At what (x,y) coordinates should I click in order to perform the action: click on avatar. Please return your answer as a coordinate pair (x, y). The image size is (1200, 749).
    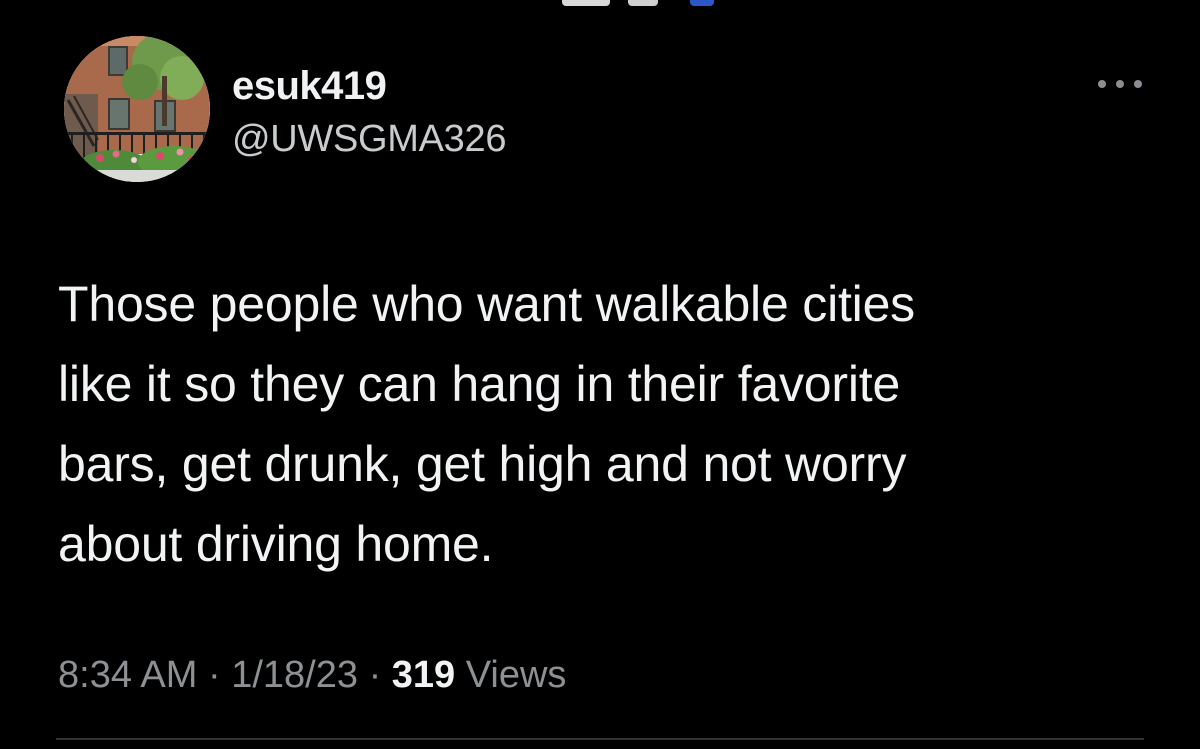
    Looking at the image, I should click on (137, 109).